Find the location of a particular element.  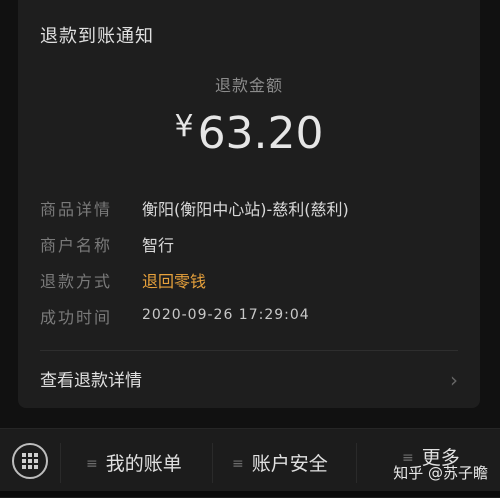

card-title: 退款到账通知 is located at coordinates (97, 36).